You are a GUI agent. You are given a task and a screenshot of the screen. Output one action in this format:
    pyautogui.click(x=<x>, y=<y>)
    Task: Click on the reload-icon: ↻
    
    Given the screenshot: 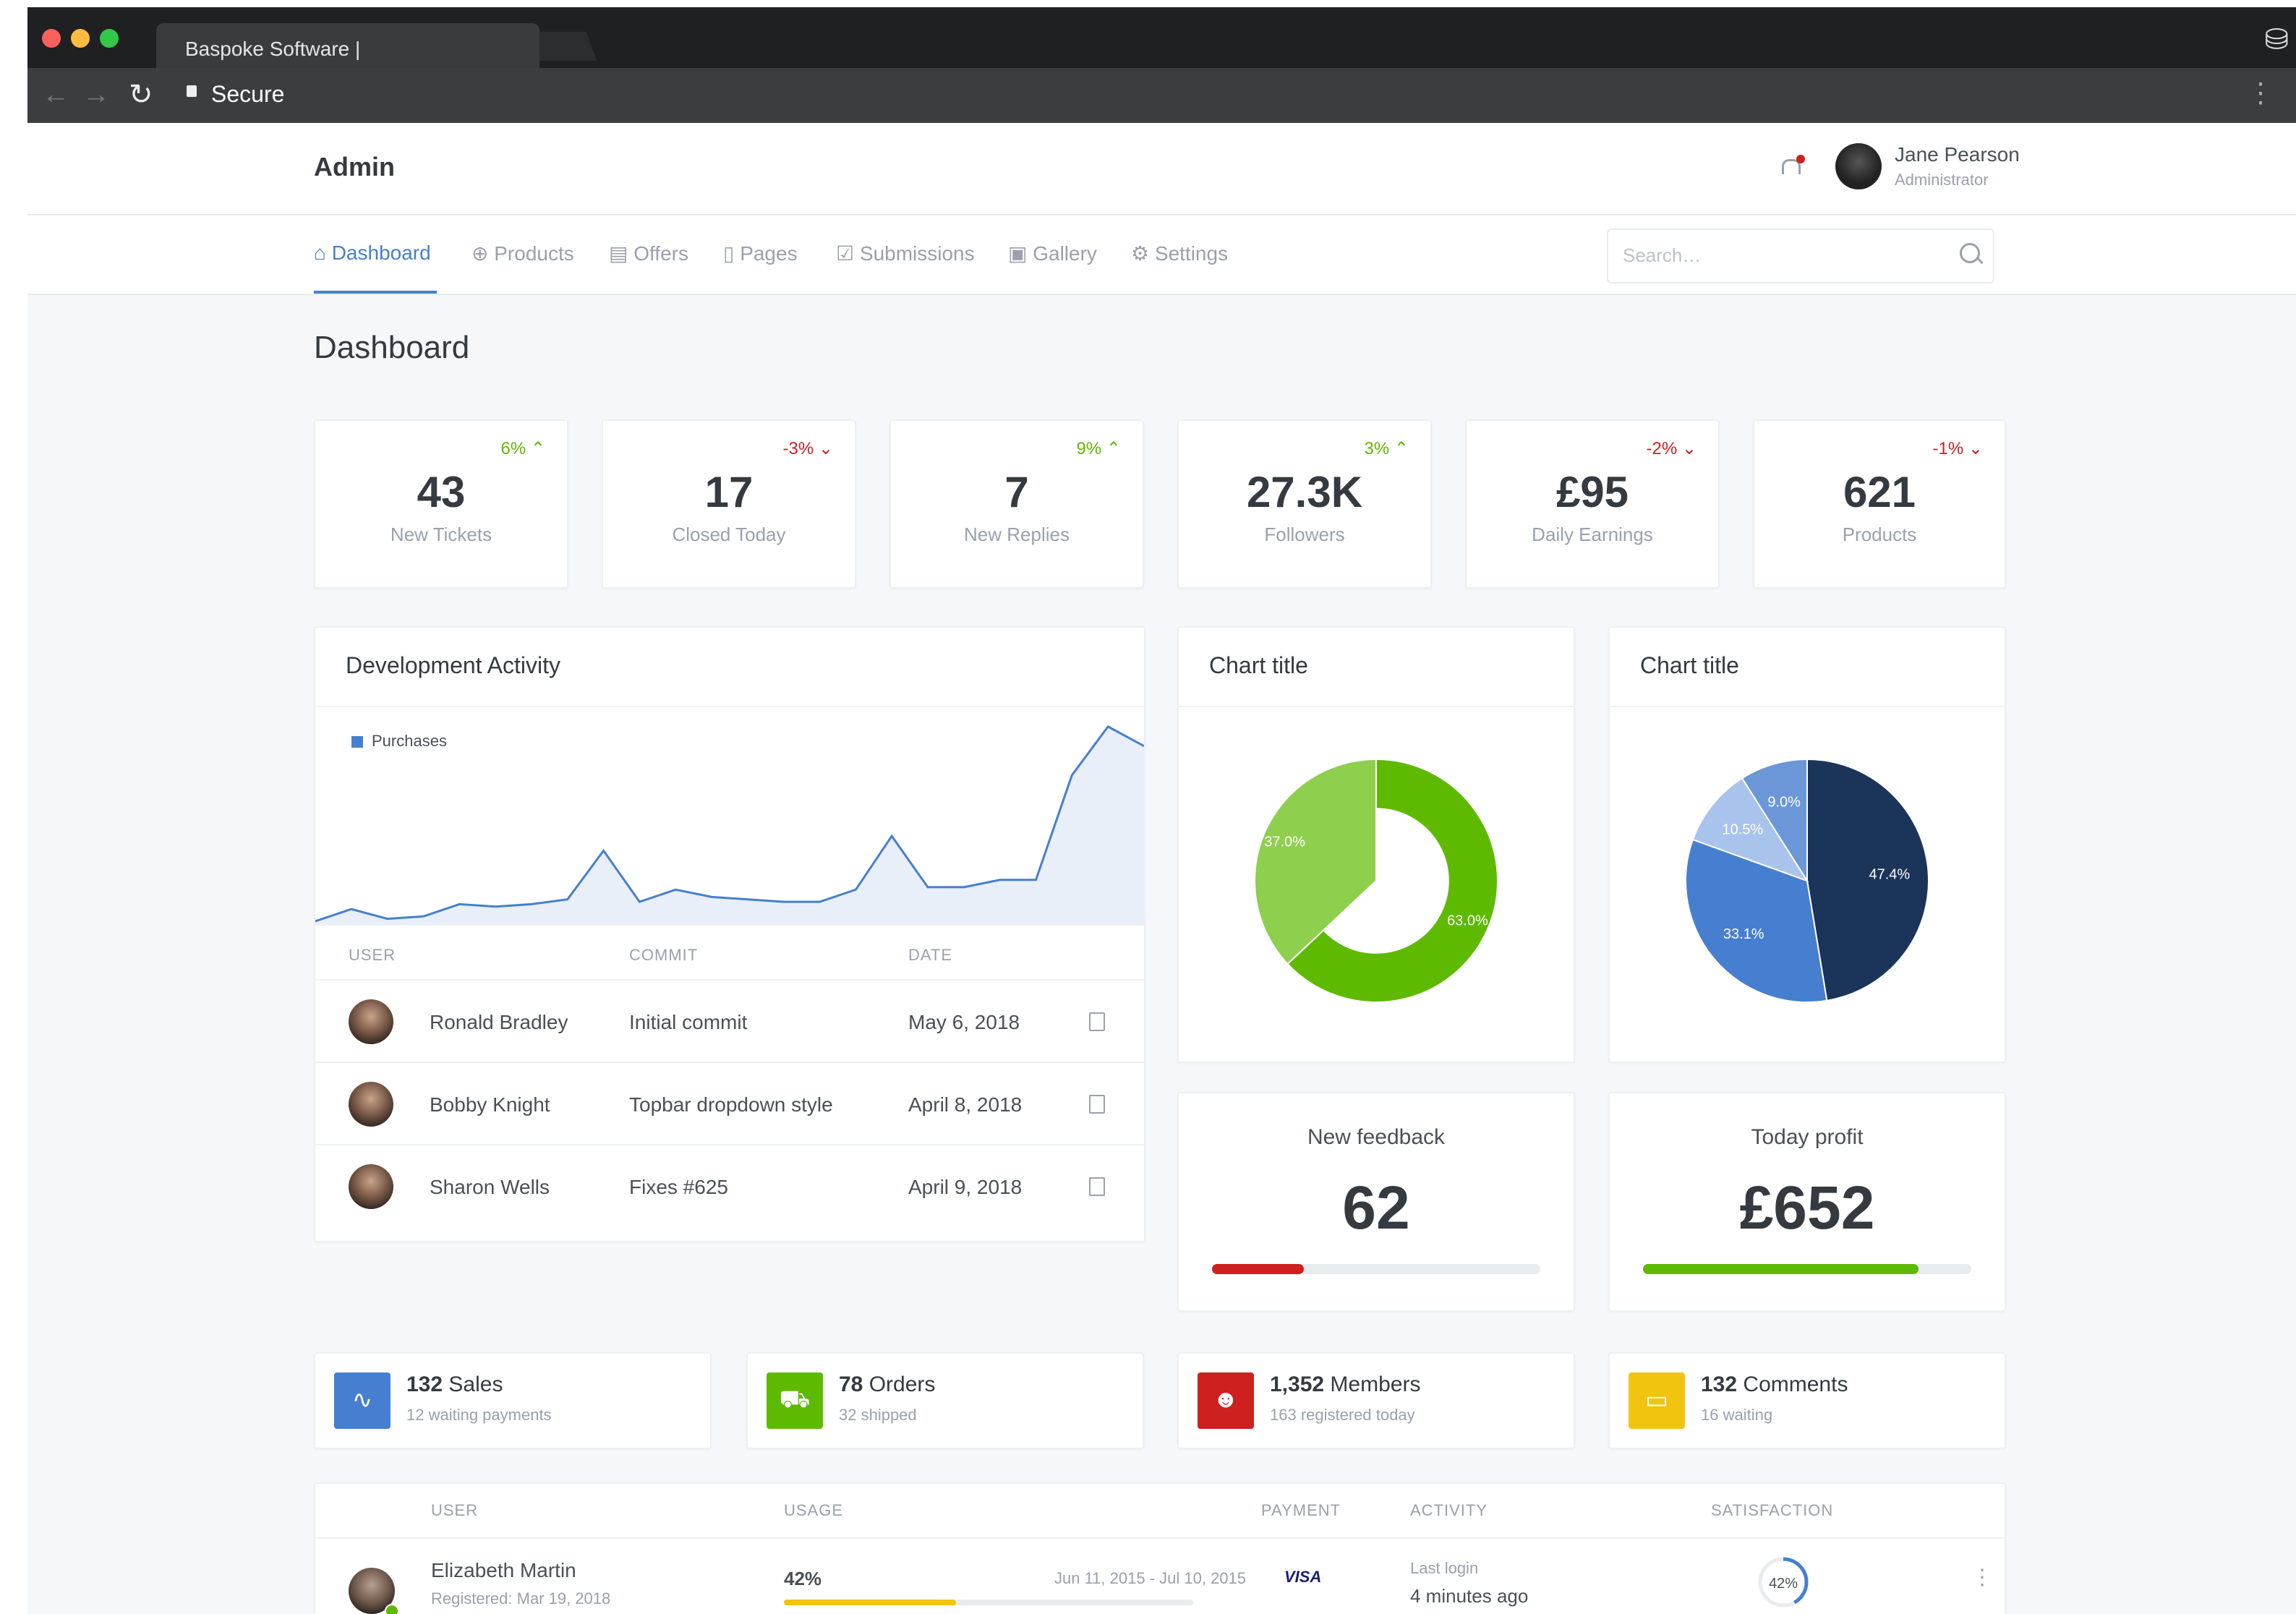 What is the action you would take?
    pyautogui.click(x=141, y=94)
    